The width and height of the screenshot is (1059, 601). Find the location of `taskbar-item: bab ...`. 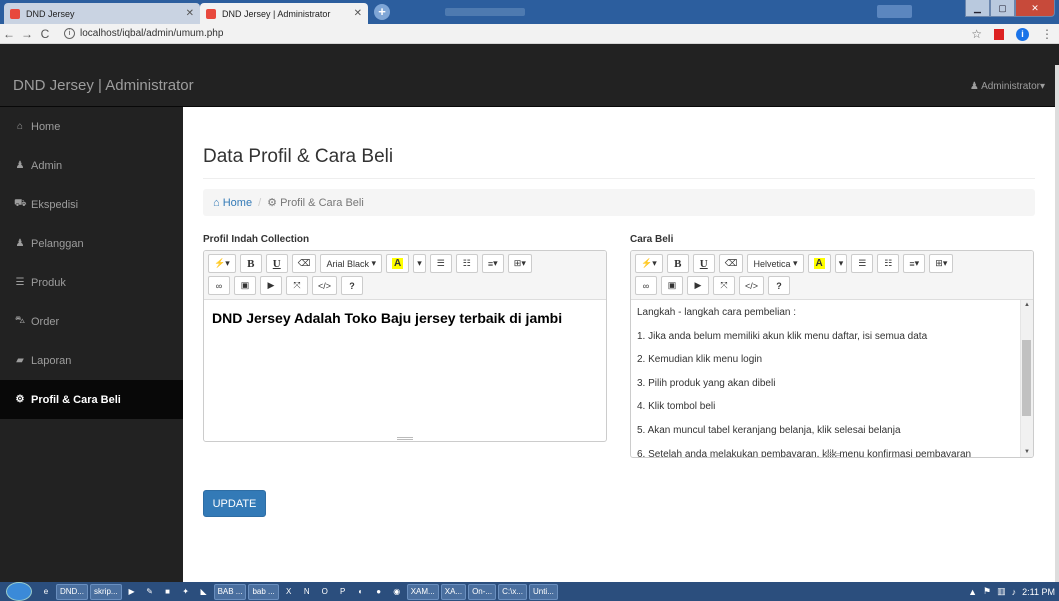

taskbar-item: bab ... is located at coordinates (263, 591).